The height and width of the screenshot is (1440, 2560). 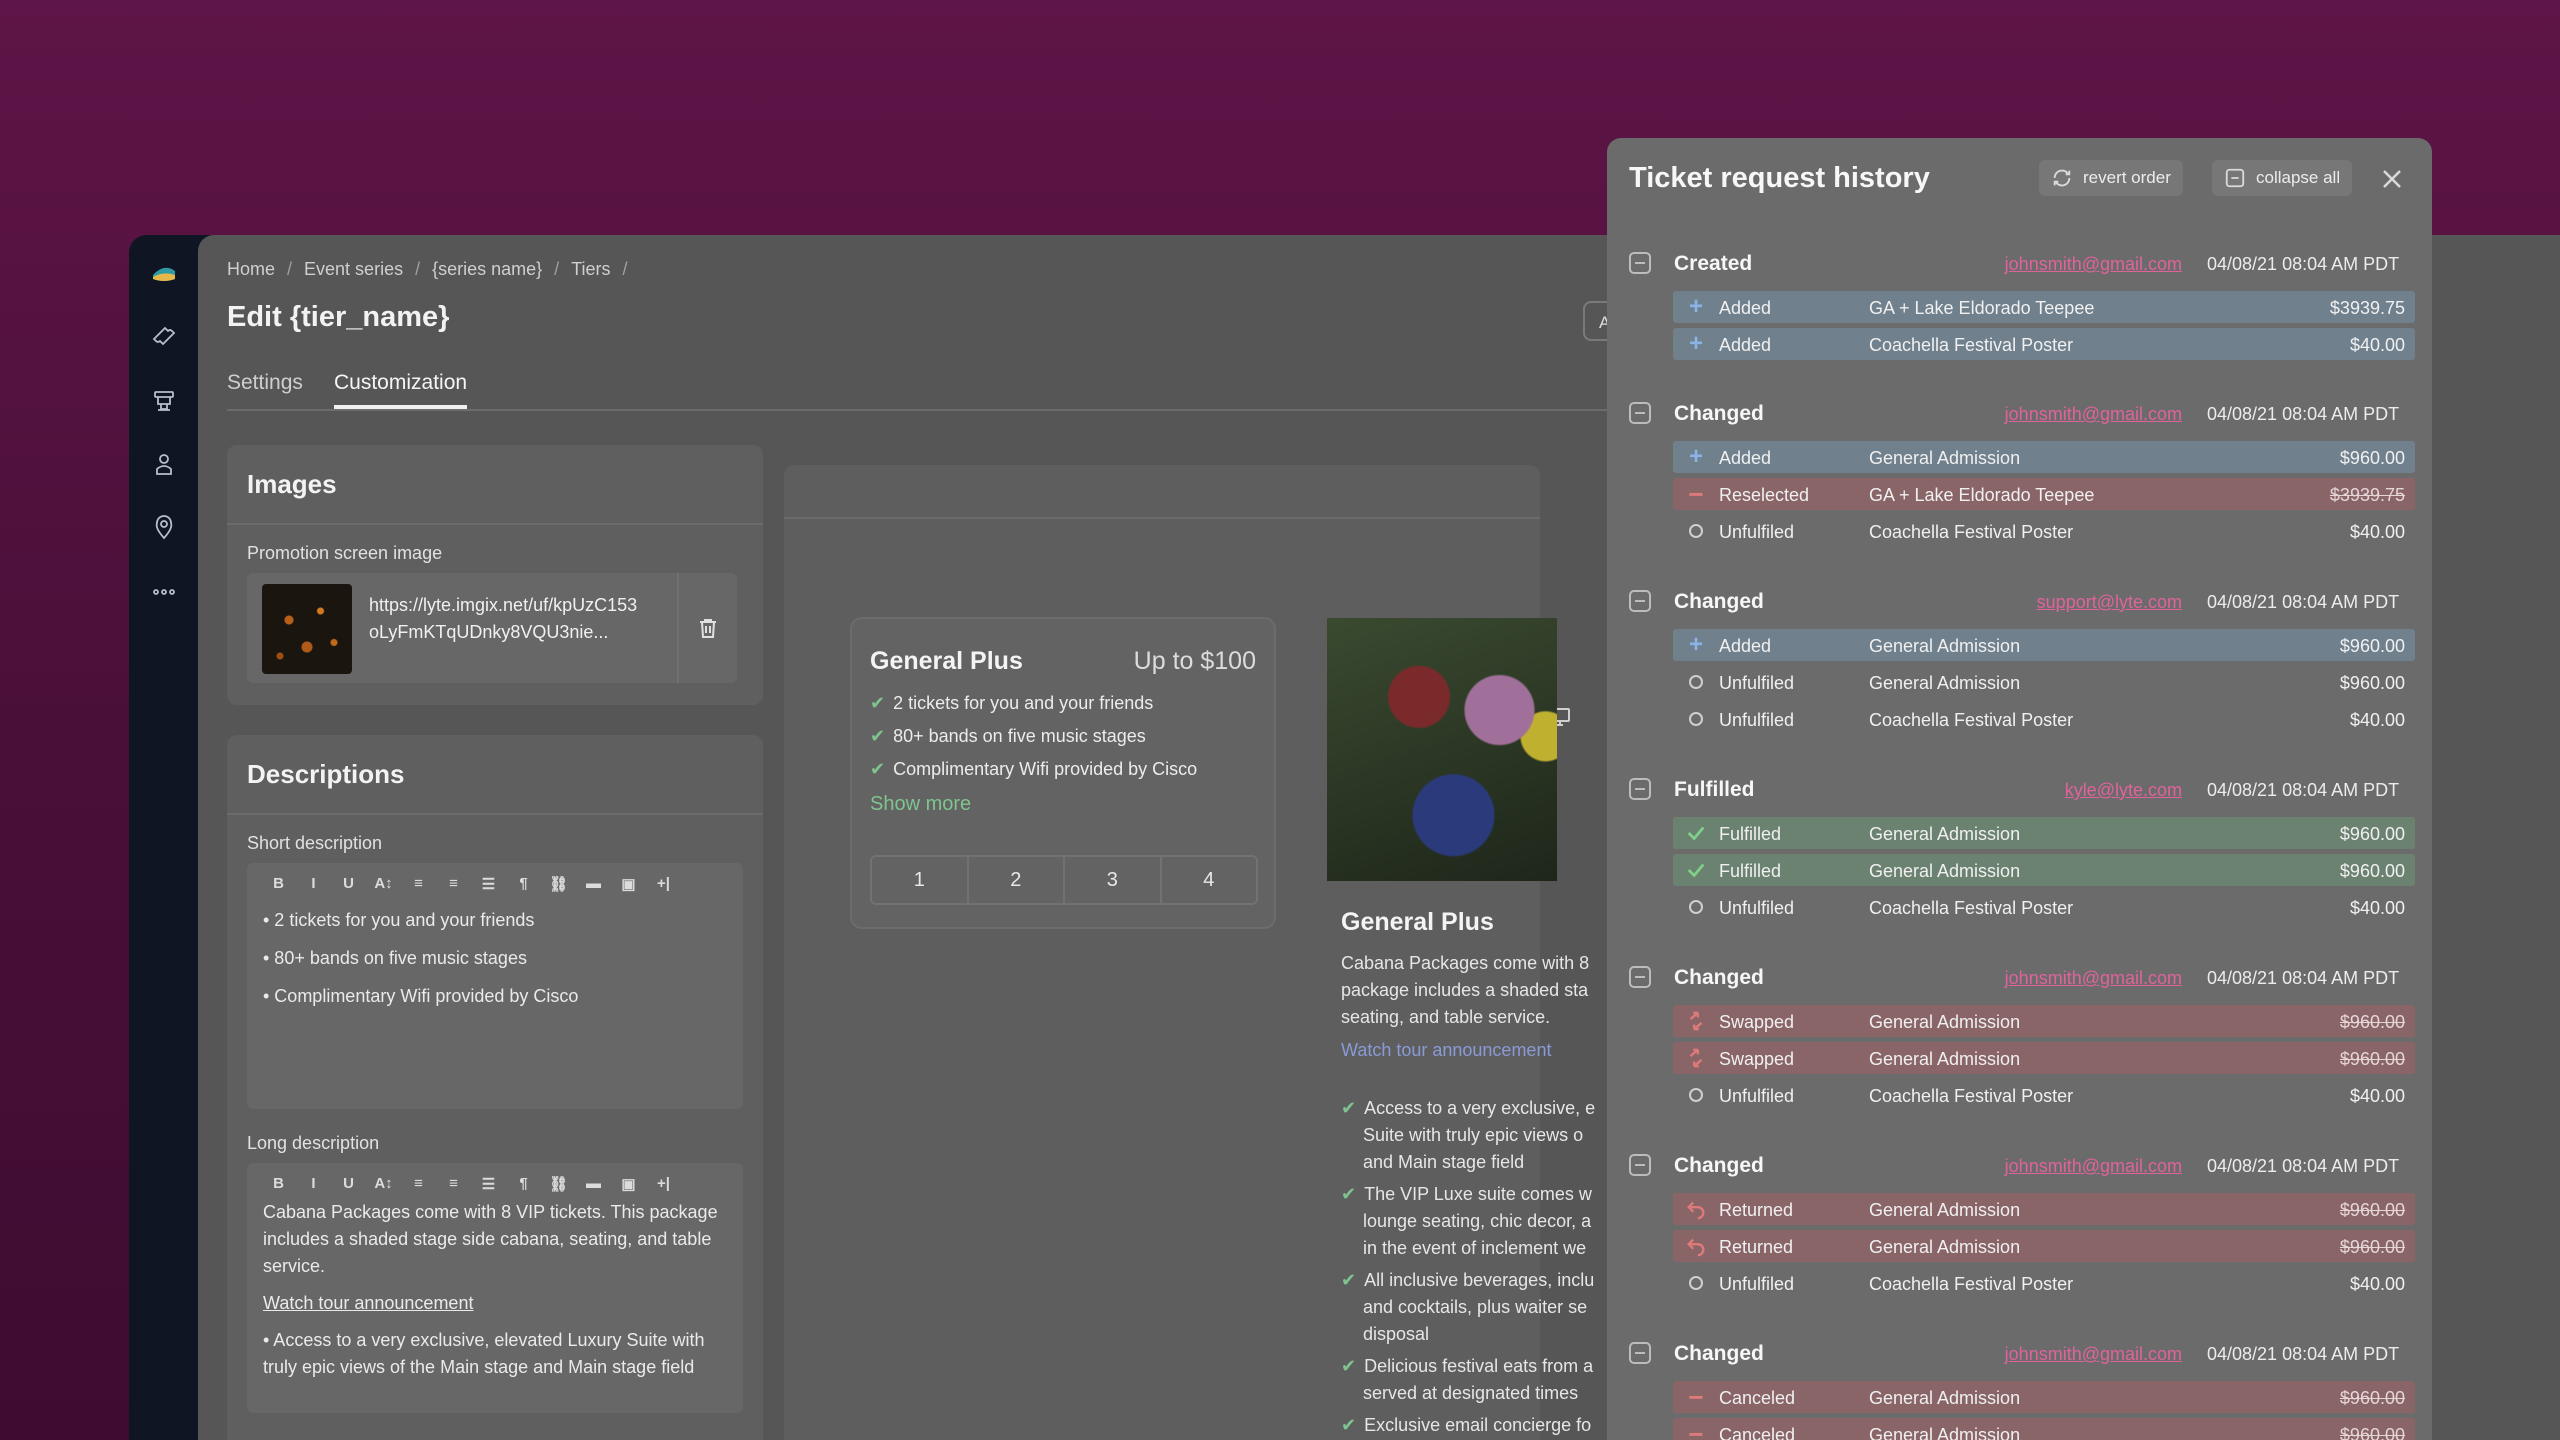 What do you see at coordinates (1764, 495) in the screenshot?
I see `row-action: Reselected` at bounding box center [1764, 495].